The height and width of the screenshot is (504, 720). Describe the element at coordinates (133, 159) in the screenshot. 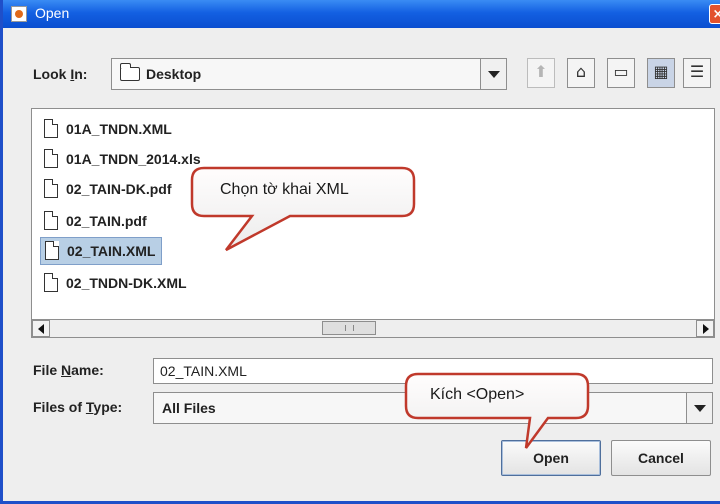

I see `file-name: 01A_TNDN_2014.xls` at that location.